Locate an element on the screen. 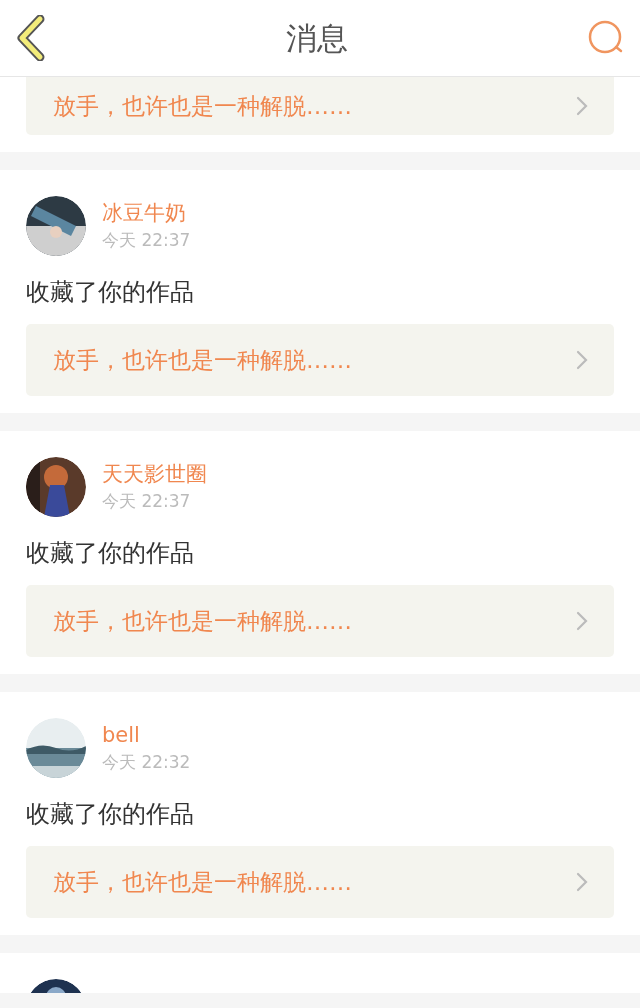 Image resolution: width=640 pixels, height=1008 pixels. user-name: 冰豆牛奶 is located at coordinates (144, 213).